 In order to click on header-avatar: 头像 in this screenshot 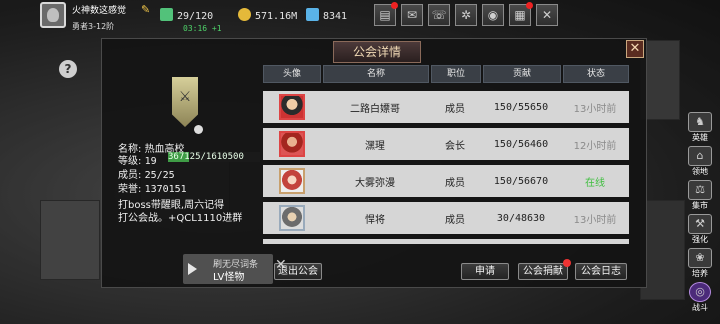, I will do `click(292, 74)`.